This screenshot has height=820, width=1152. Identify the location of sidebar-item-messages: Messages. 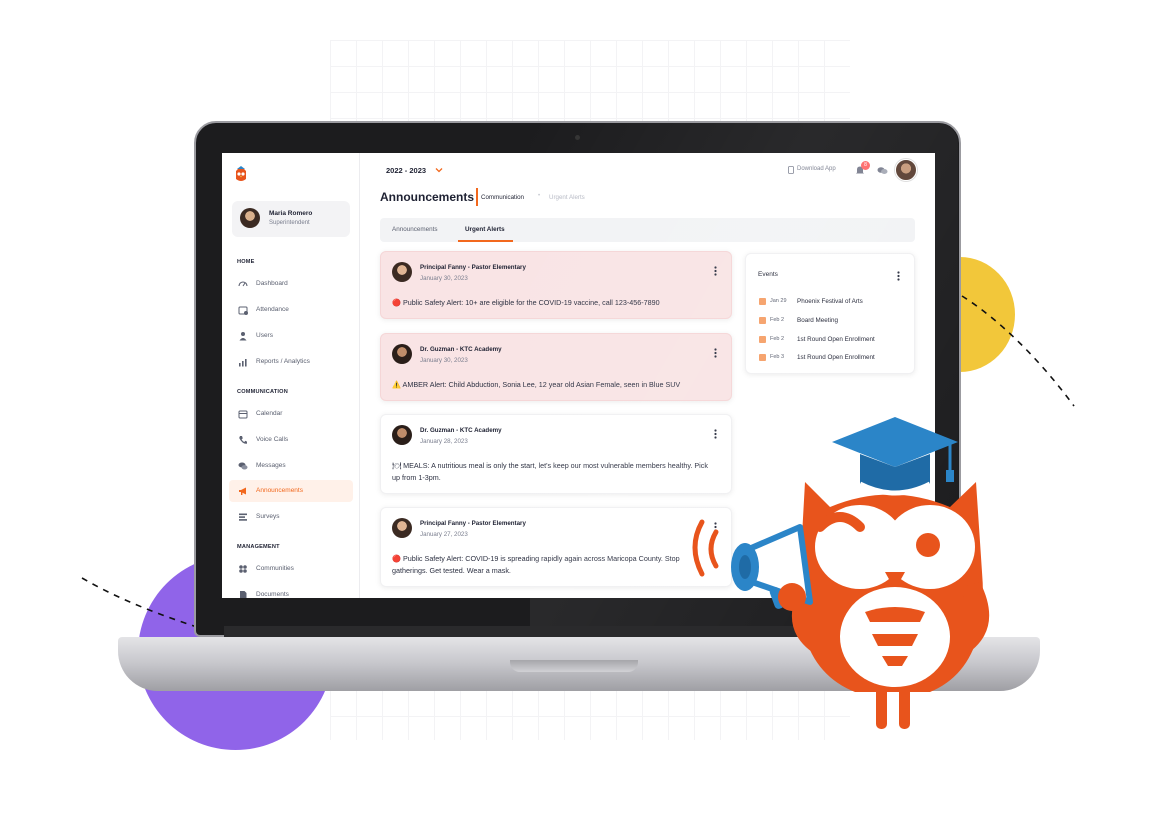
(291, 466).